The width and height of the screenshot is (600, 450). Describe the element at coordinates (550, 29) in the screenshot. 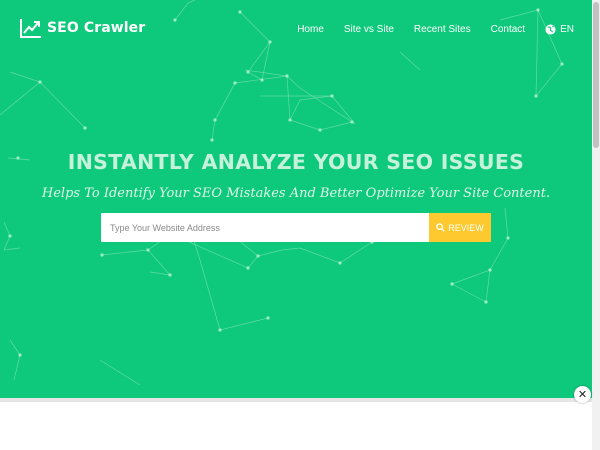

I see `globe-icon` at that location.